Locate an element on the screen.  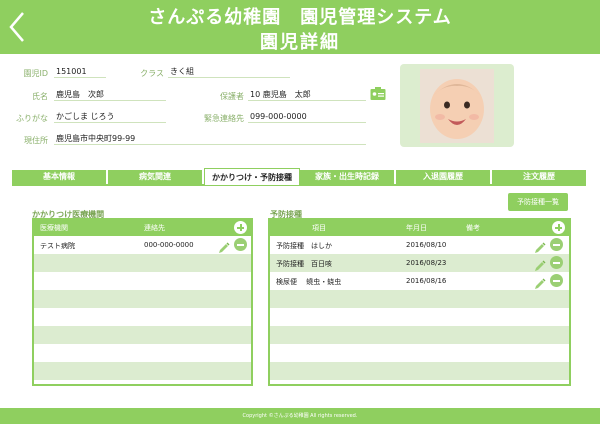
clinic-contact-cell: 000-000-0000 is located at coordinates (169, 245).